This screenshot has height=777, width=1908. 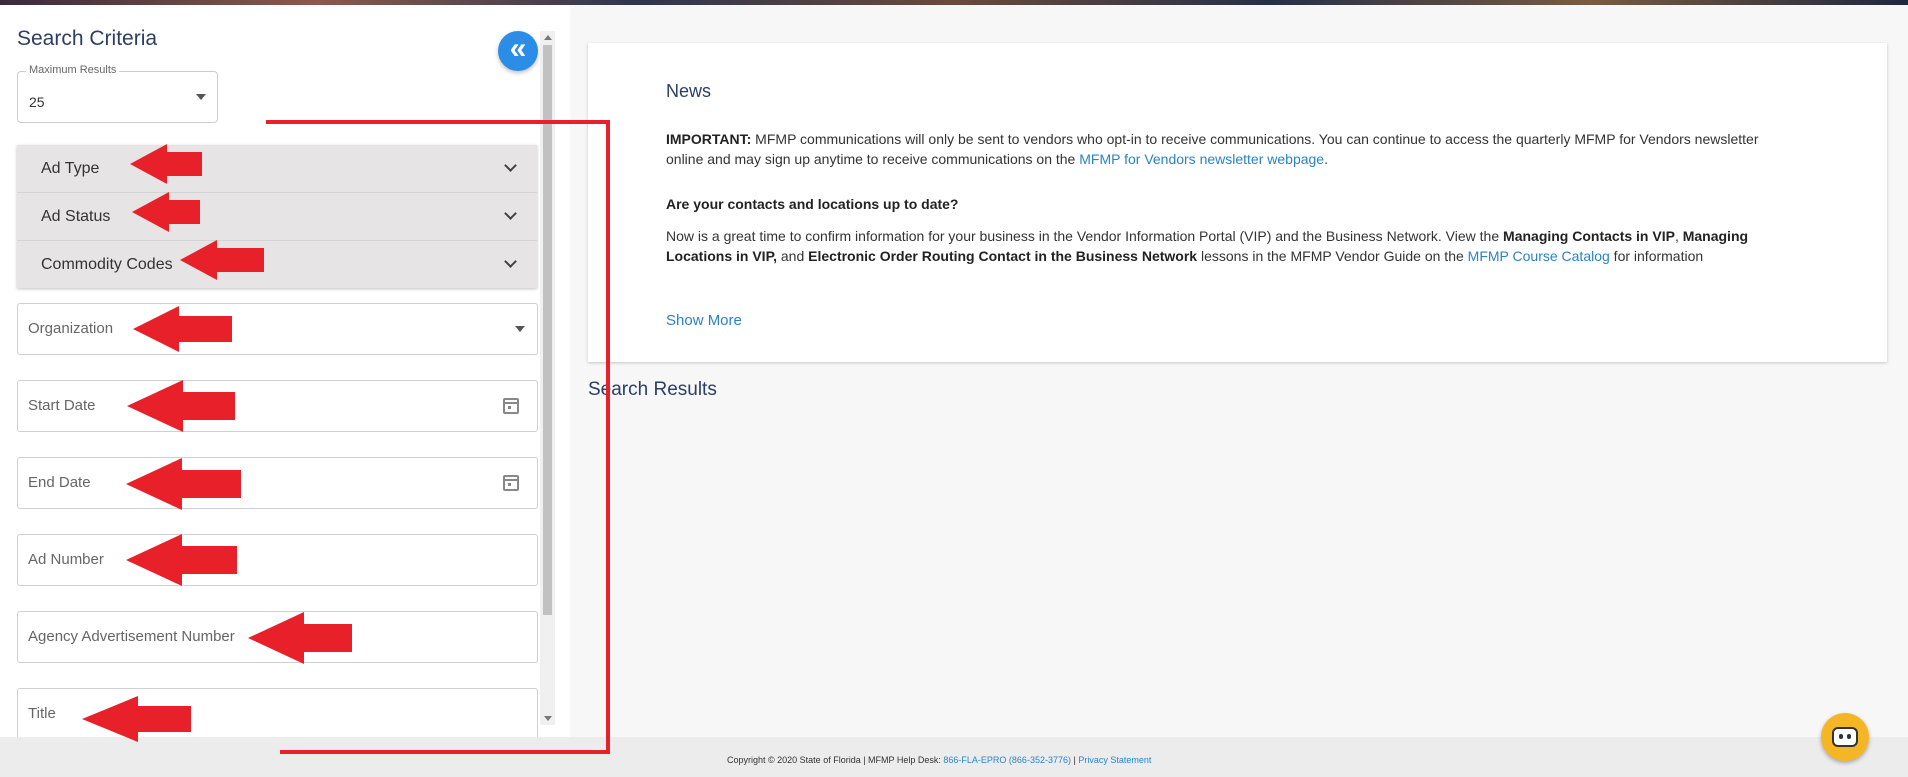 What do you see at coordinates (277, 637) in the screenshot?
I see `agency-advertisement-number-input: Agency Advertisement Number` at bounding box center [277, 637].